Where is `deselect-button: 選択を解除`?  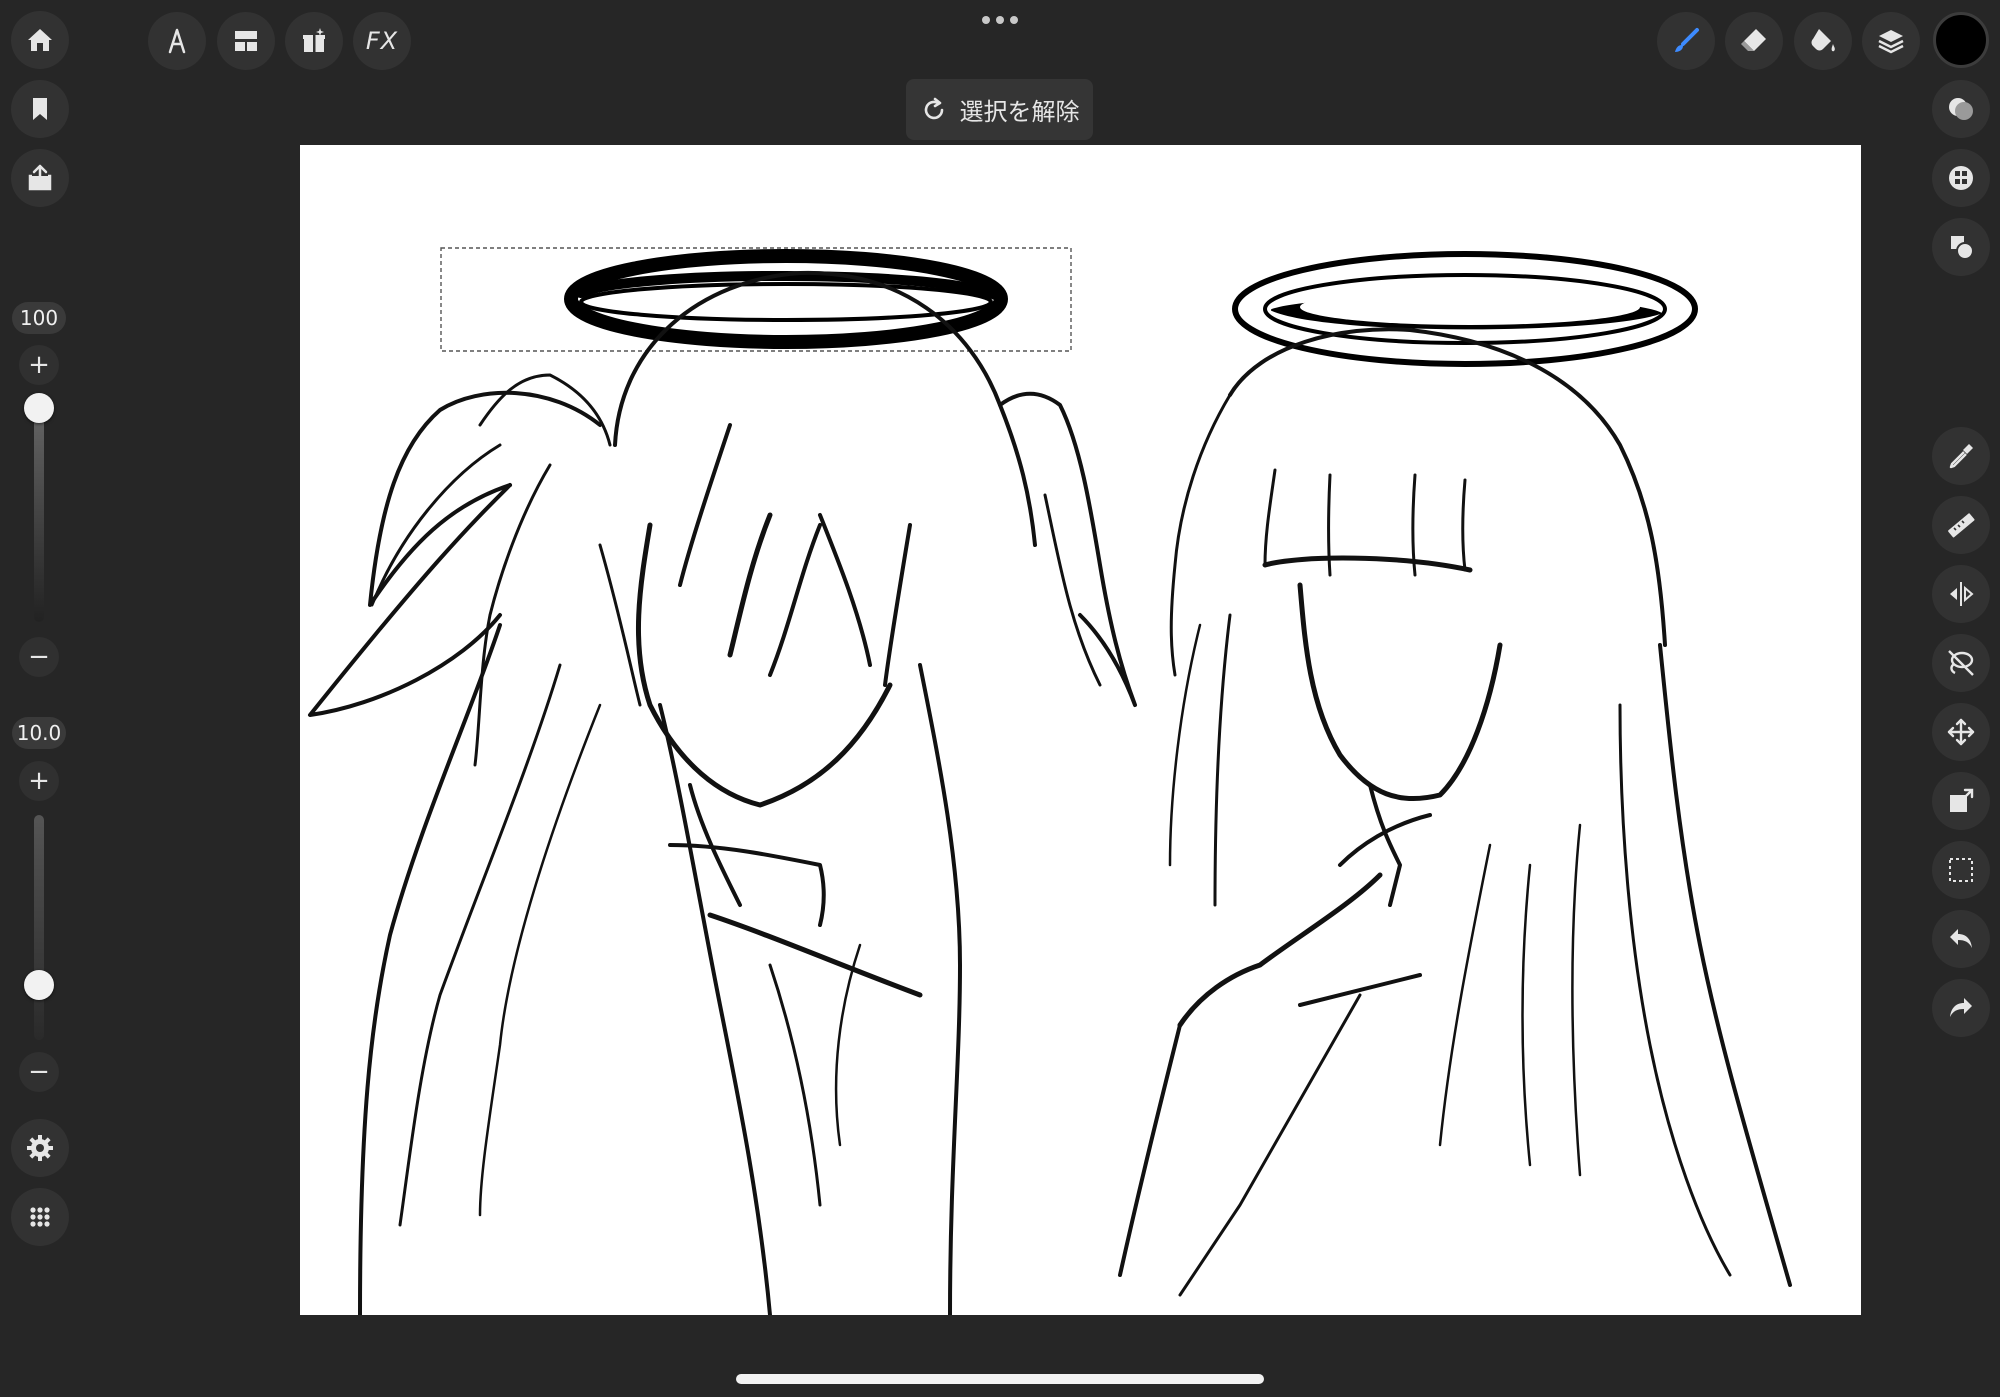
deselect-button: 選択を解除 is located at coordinates (999, 109).